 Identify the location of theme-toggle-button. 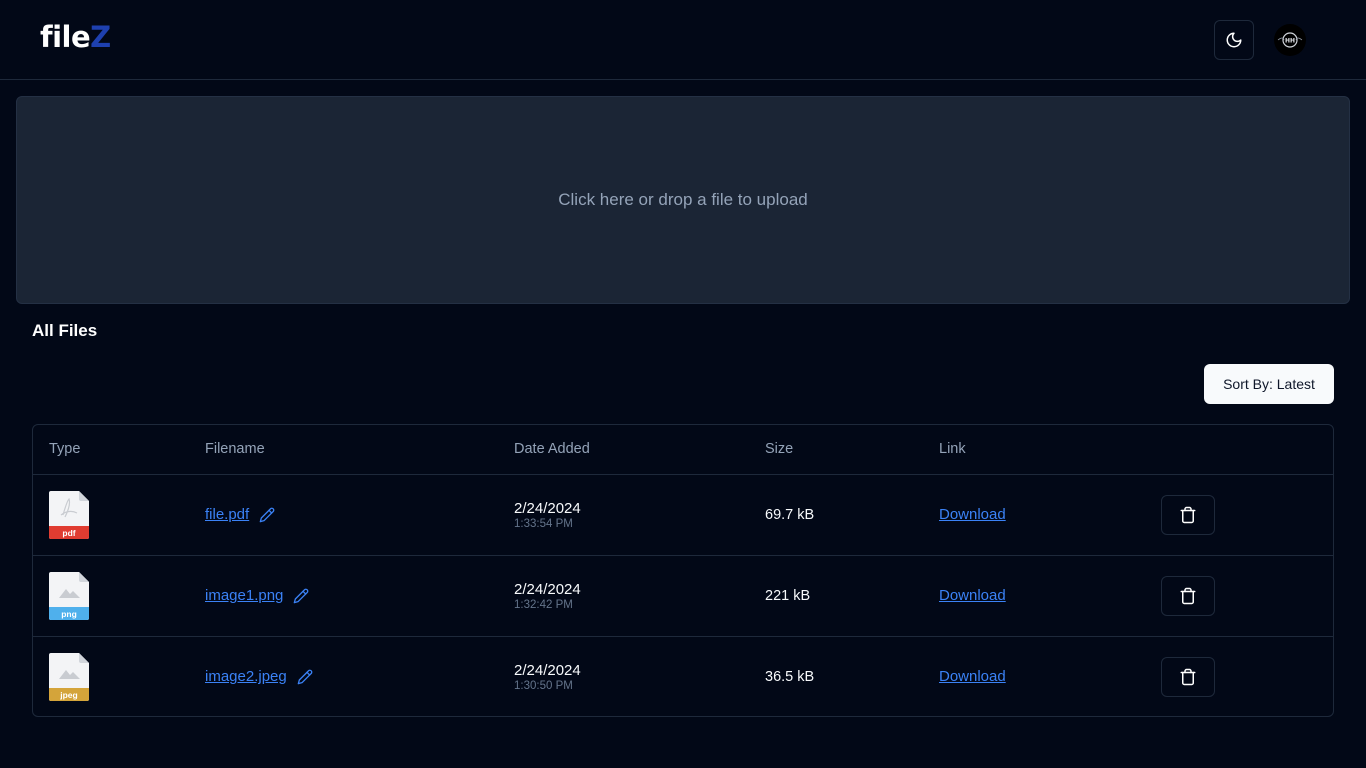
(1234, 40).